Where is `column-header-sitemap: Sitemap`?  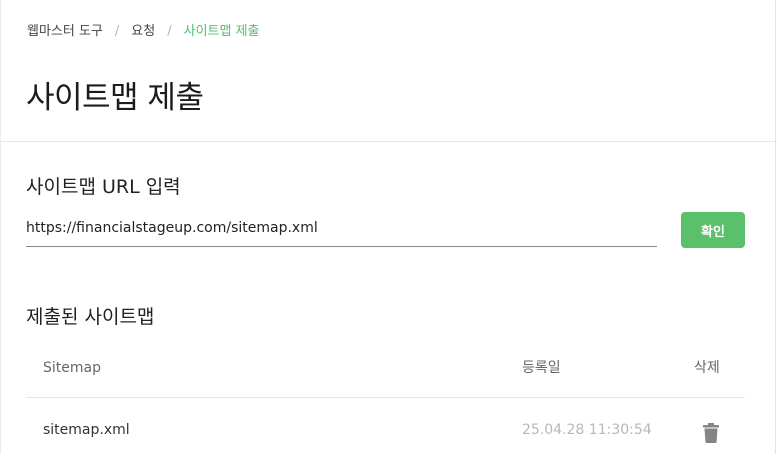 column-header-sitemap: Sitemap is located at coordinates (72, 368).